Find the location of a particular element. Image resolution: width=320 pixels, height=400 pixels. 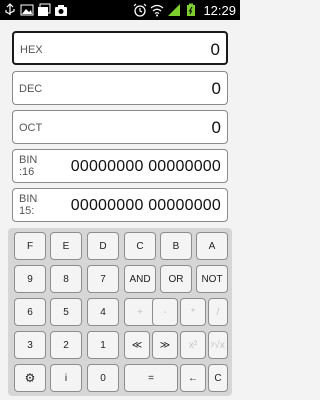

image-icon is located at coordinates (27, 10).